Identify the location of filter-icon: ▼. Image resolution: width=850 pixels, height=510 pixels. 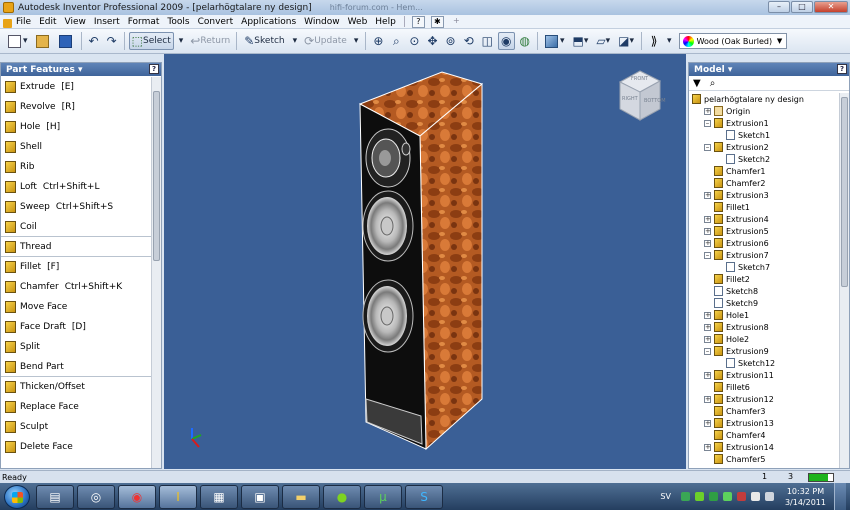
(697, 83).